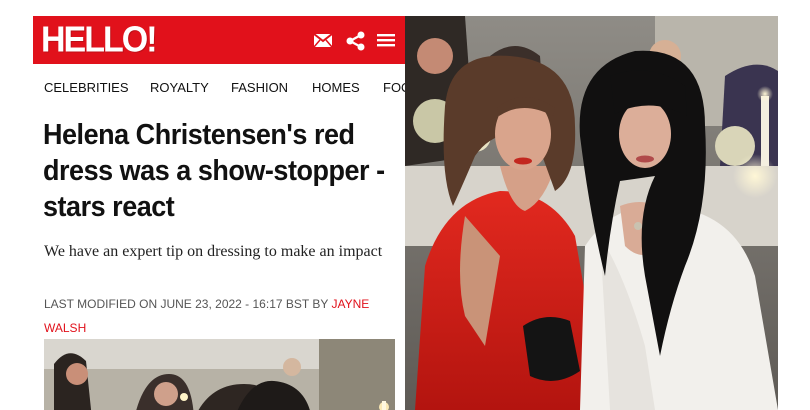  Describe the element at coordinates (336, 87) in the screenshot. I see `nav-homes: HOMES` at that location.